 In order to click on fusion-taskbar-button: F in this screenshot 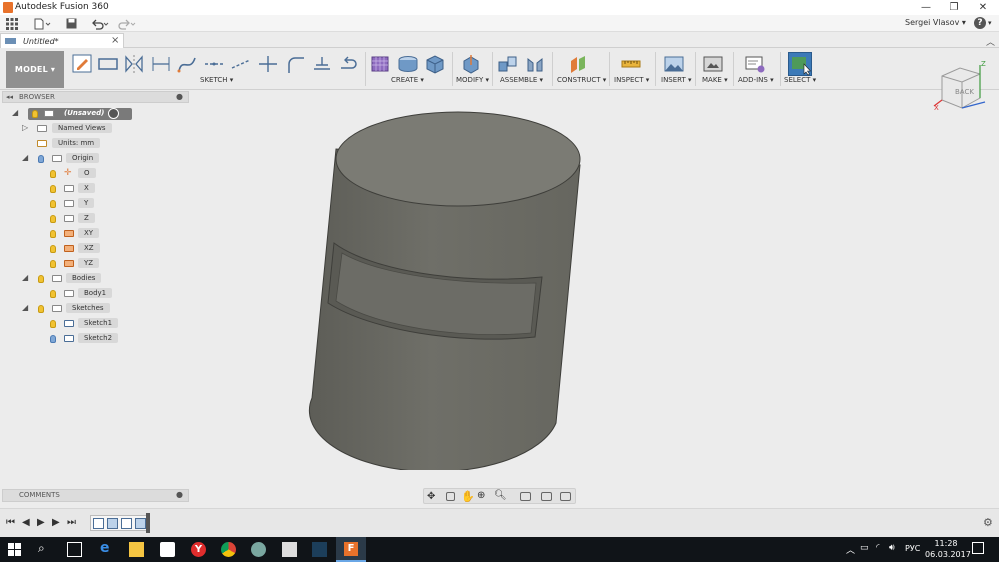, I will do `click(351, 549)`.